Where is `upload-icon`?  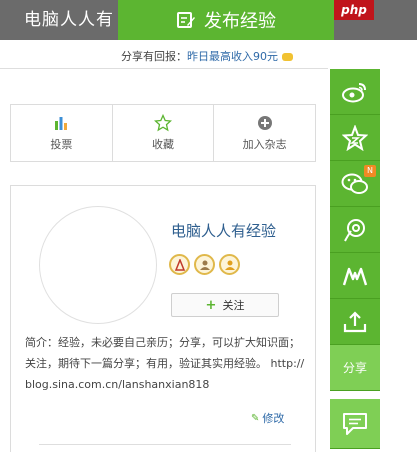
upload-icon is located at coordinates (355, 321).